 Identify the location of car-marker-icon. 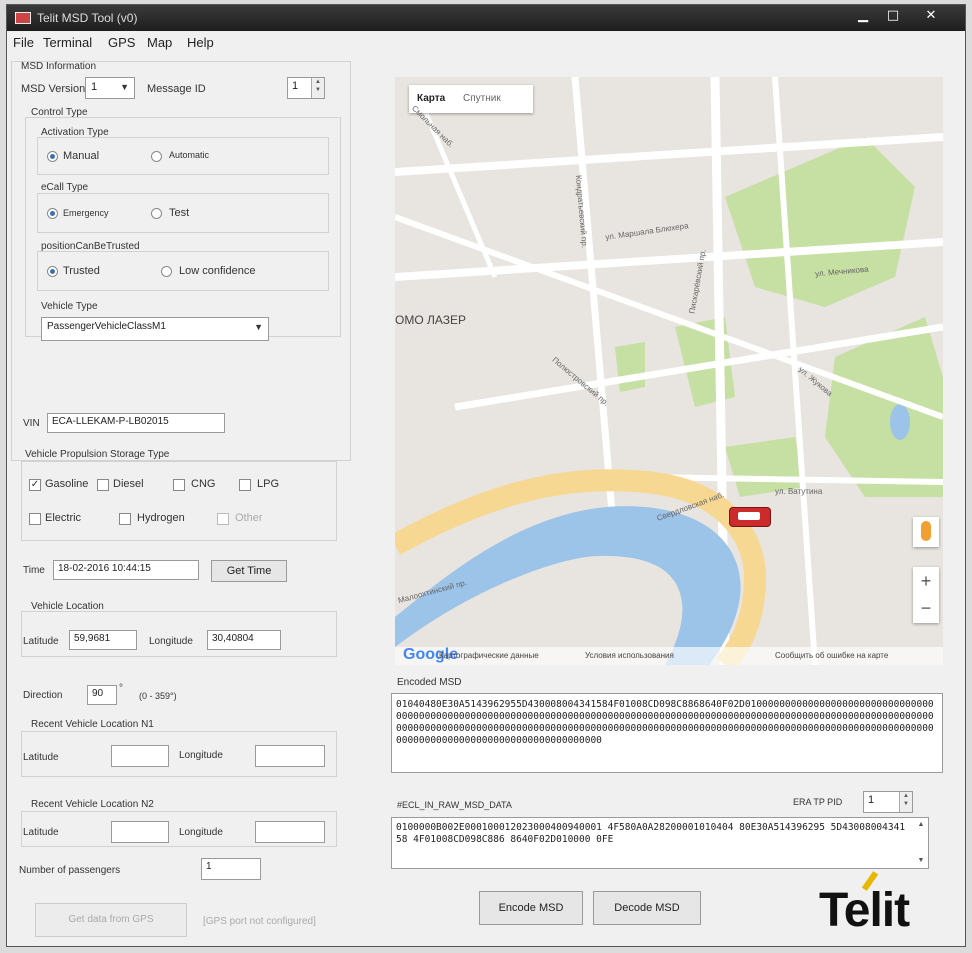
(750, 517).